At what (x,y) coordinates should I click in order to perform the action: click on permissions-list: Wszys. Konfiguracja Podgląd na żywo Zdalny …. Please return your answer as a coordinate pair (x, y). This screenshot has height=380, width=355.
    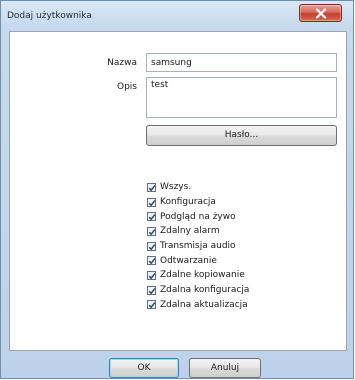
    Looking at the image, I should click on (198, 246).